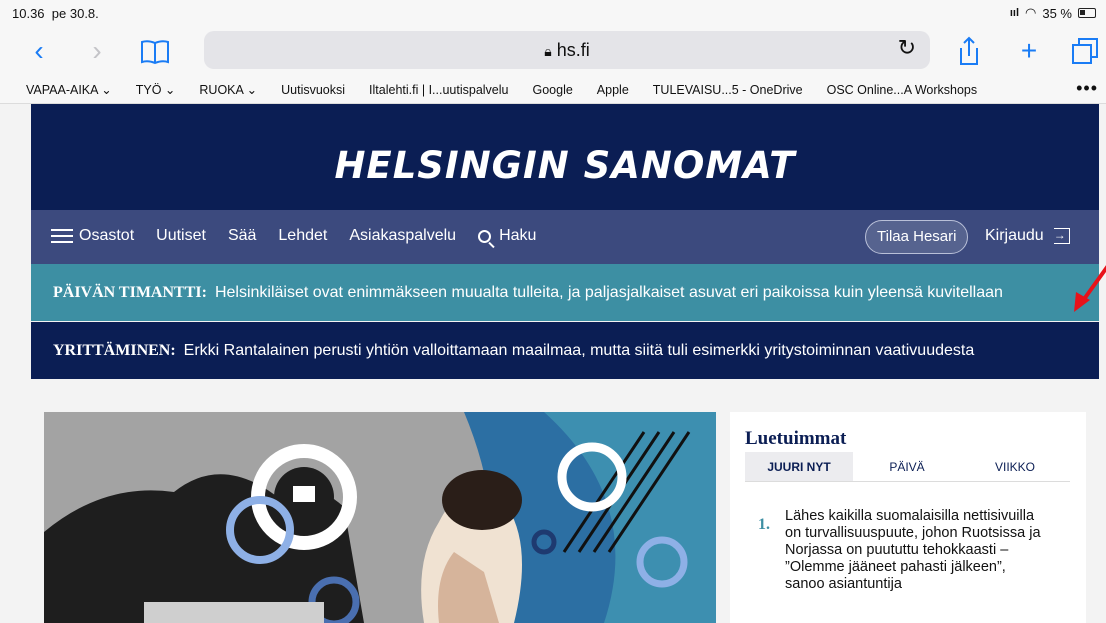 The image size is (1106, 623). I want to click on bookmark-google: Google, so click(552, 90).